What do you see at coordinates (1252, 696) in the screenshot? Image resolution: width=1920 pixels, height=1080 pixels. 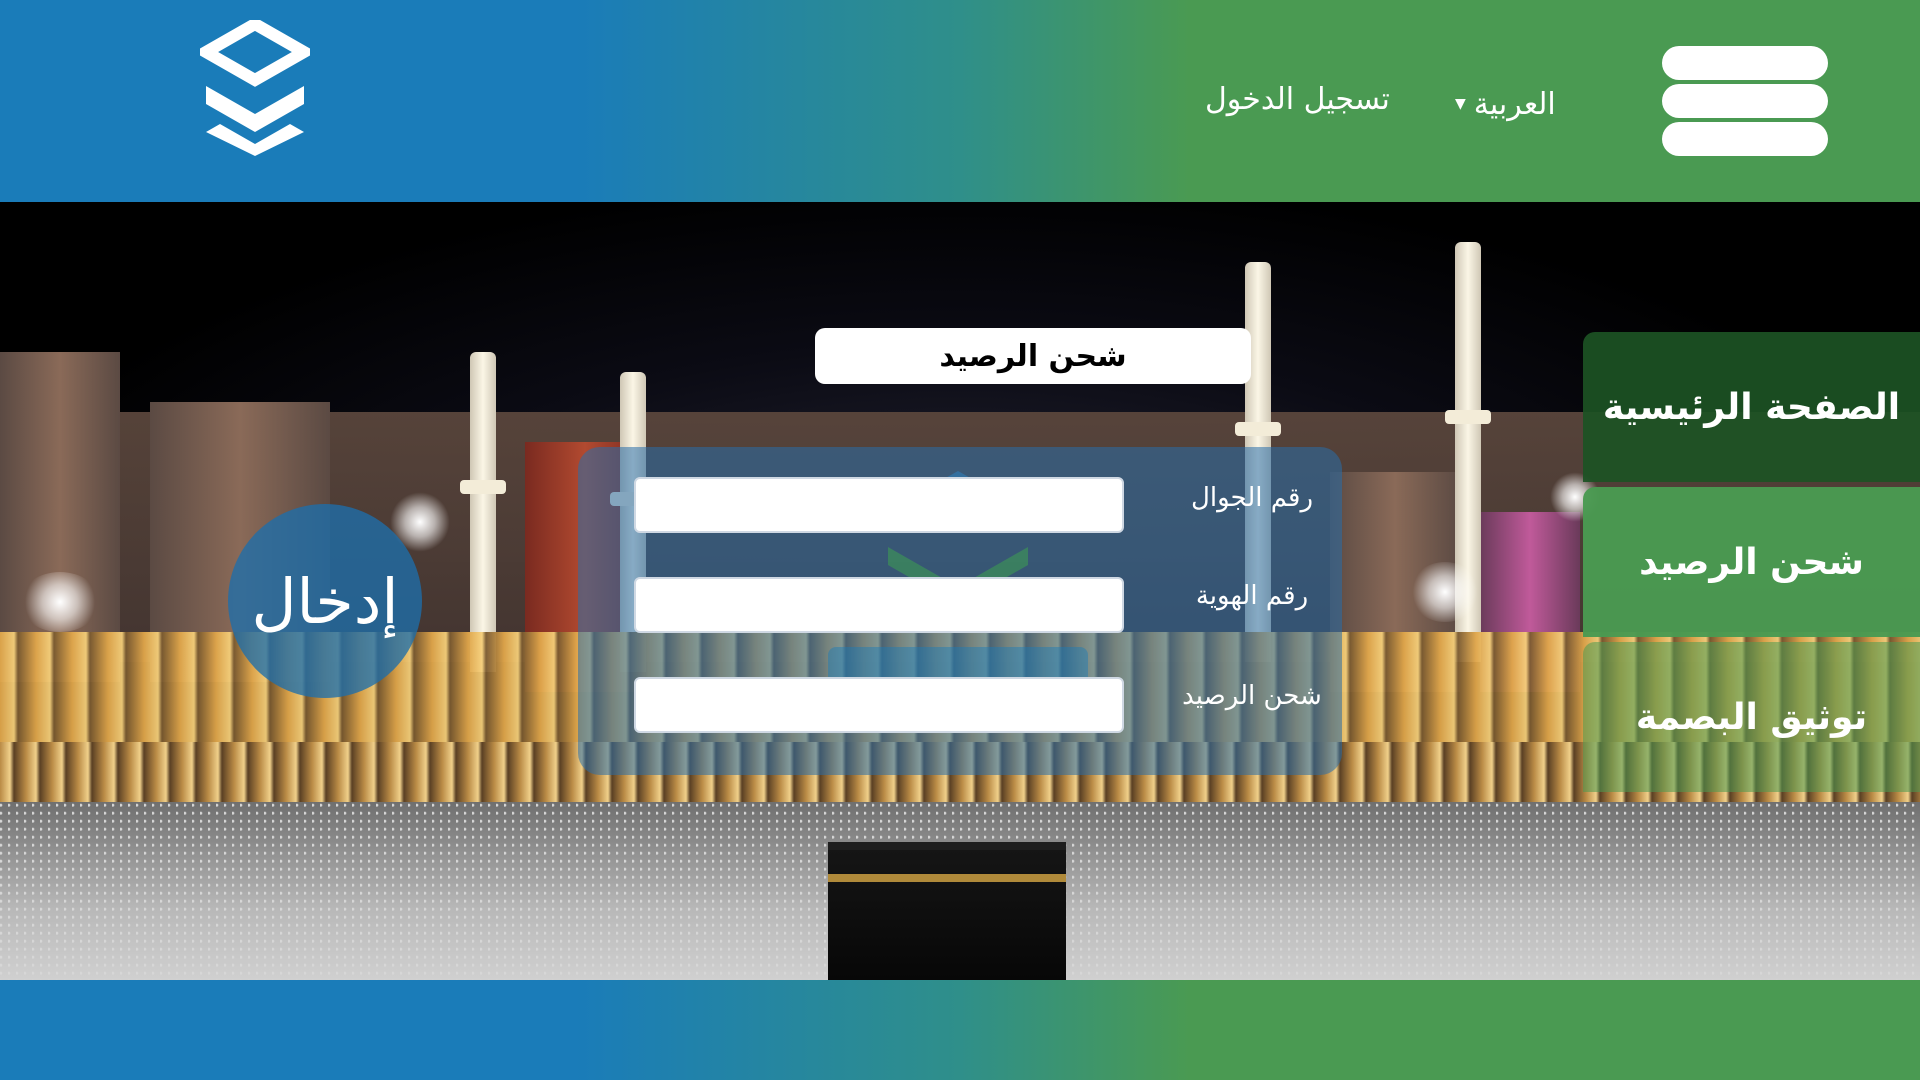 I see `field-label-recharge: شحن الرصيد` at bounding box center [1252, 696].